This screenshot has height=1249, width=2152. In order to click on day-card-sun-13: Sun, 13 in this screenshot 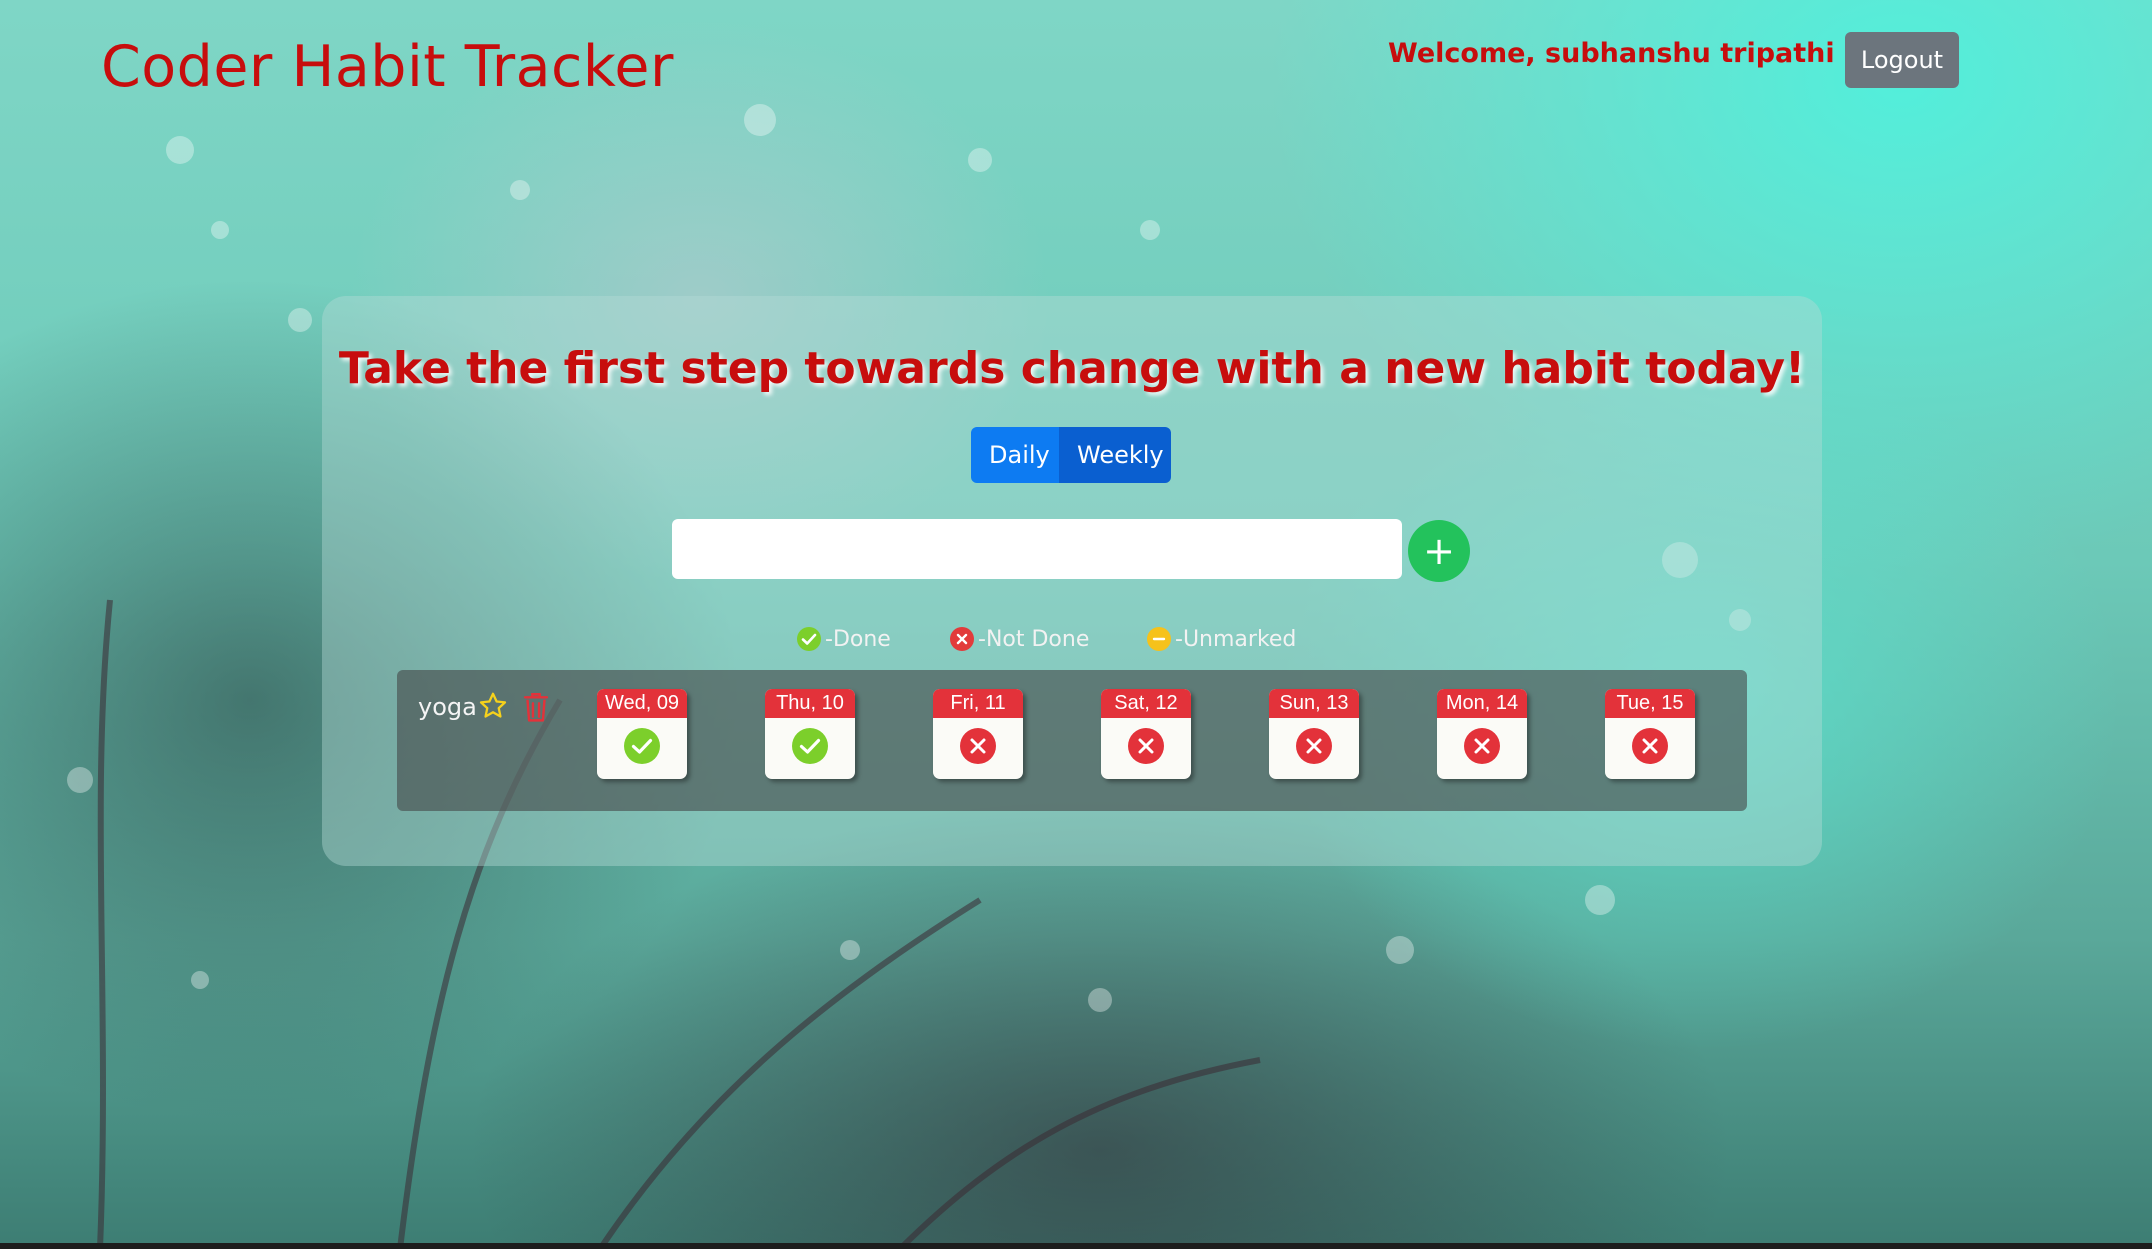, I will do `click(1314, 734)`.